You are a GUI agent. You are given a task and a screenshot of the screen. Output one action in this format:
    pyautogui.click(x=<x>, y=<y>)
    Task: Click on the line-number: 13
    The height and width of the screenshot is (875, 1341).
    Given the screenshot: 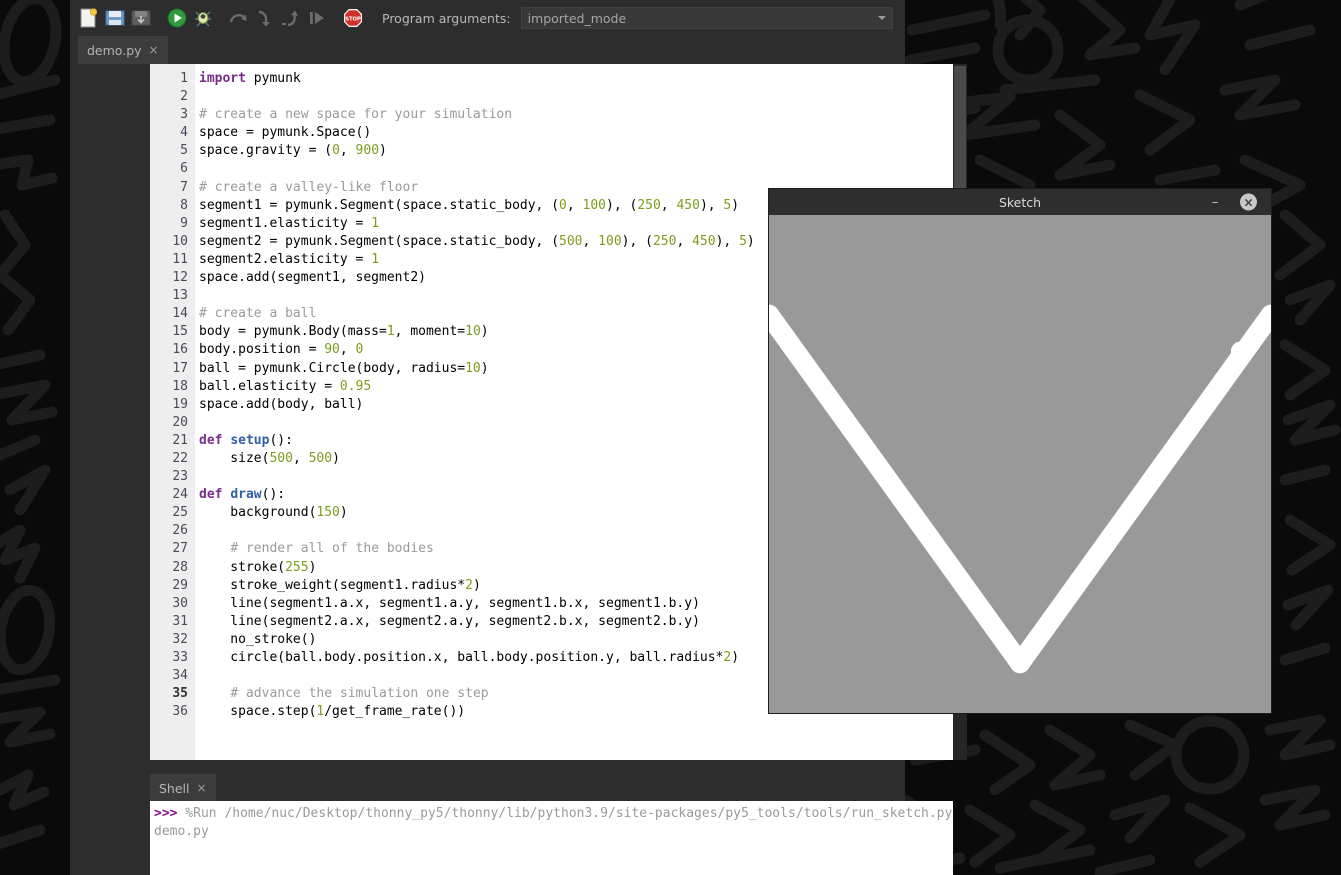 What is the action you would take?
    pyautogui.click(x=180, y=296)
    